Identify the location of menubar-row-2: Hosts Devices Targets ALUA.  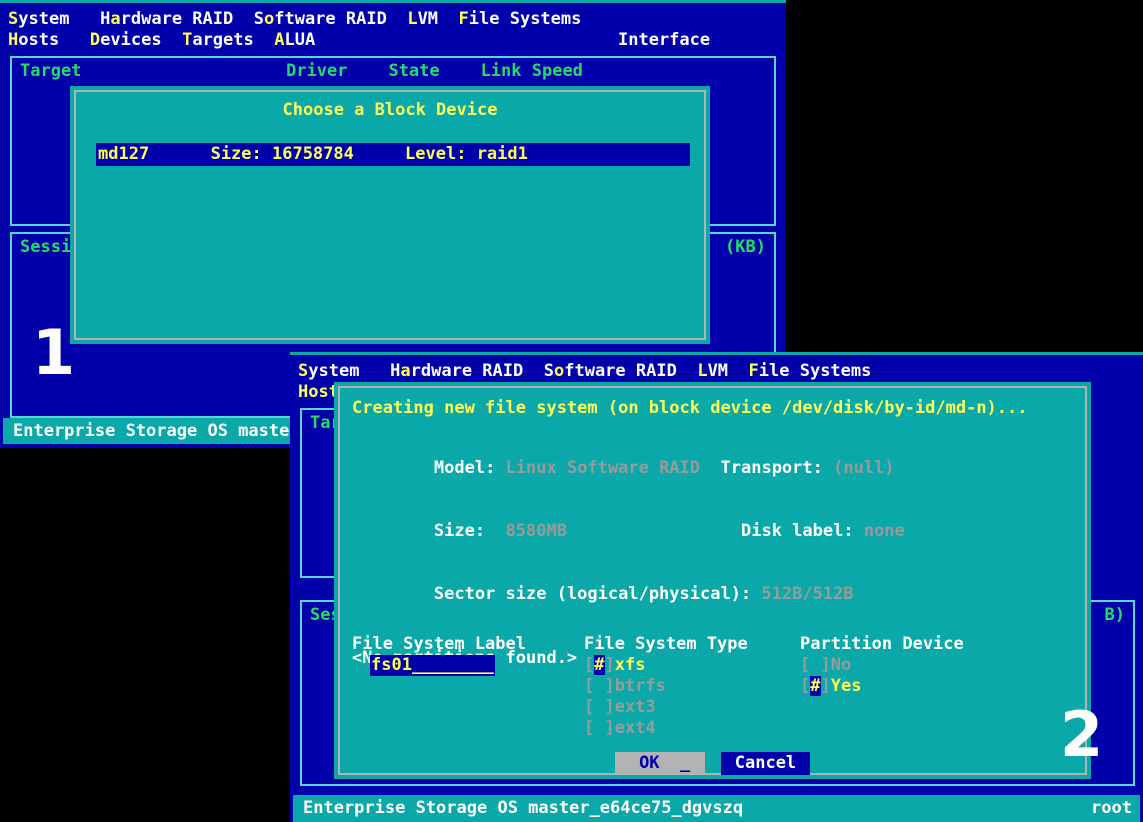
(161, 40).